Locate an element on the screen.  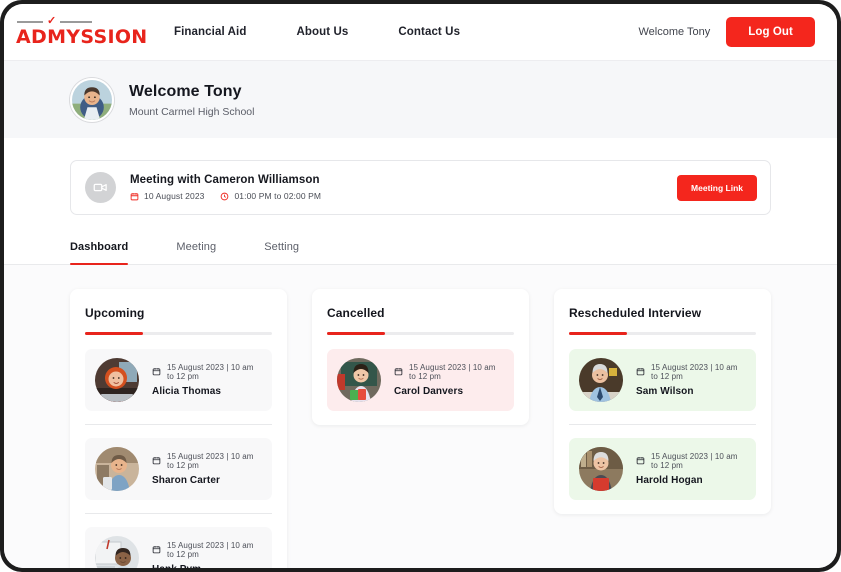
meeting-title: Meeting with Cameron Williamson is located at coordinates (225, 180).